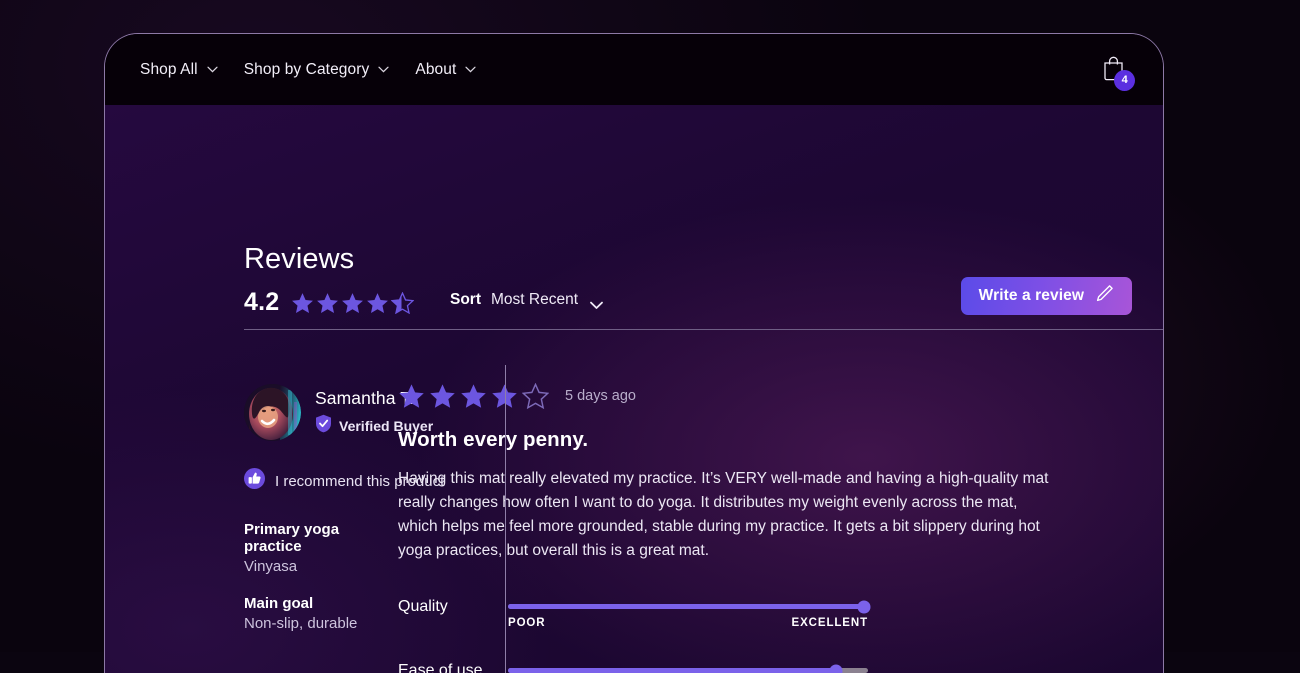 This screenshot has height=673, width=1300. What do you see at coordinates (403, 302) in the screenshot?
I see `star-half-icon` at bounding box center [403, 302].